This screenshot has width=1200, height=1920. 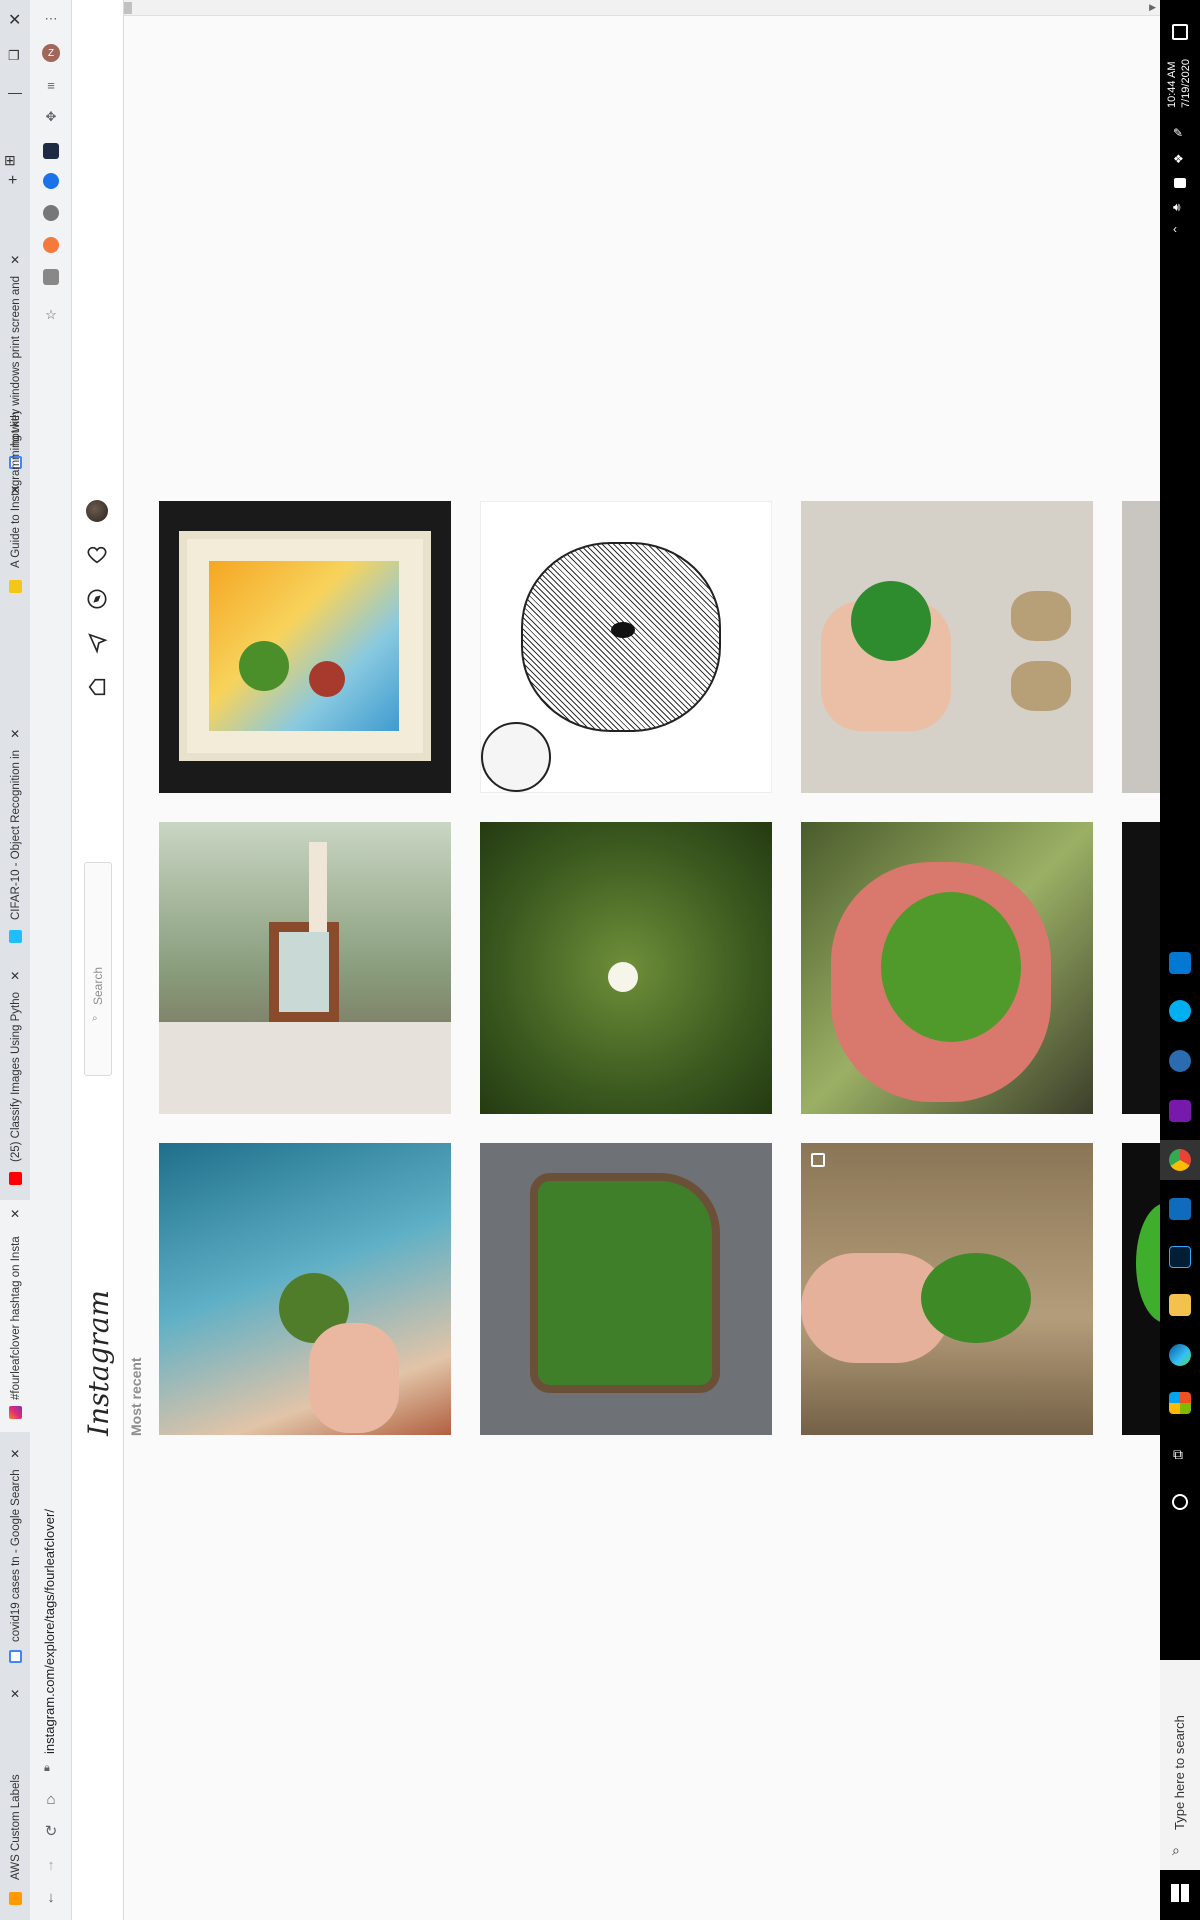 I want to click on taskbar-search-box: Type here to search ⌕, so click(x=1180, y=1765).